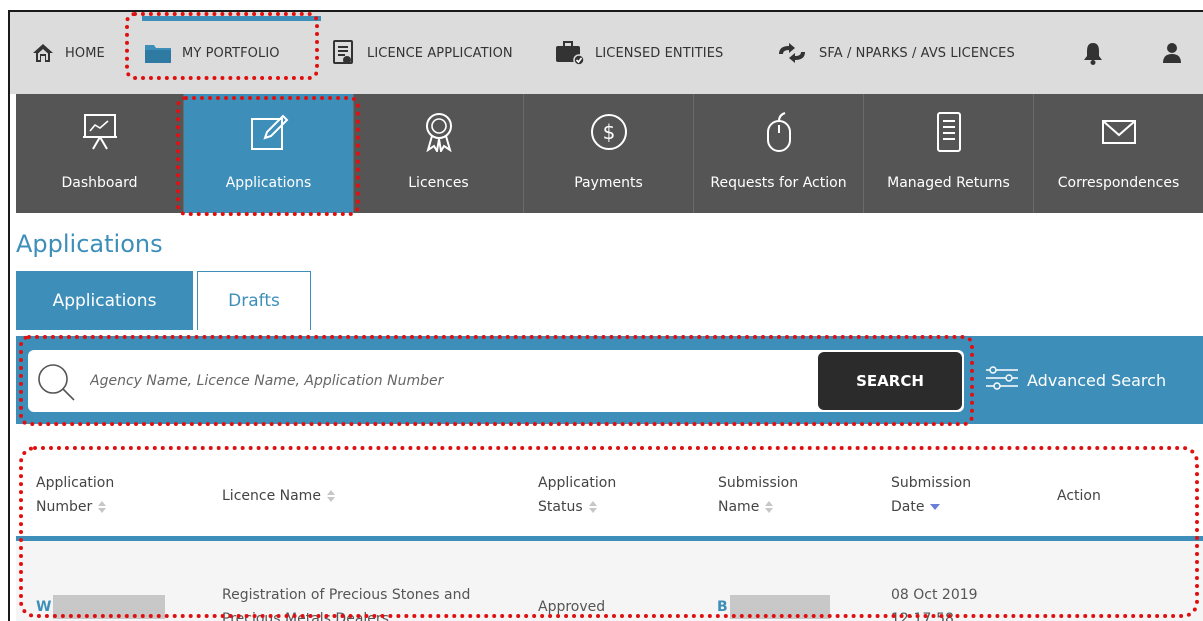  I want to click on user-menu-button, so click(1172, 53).